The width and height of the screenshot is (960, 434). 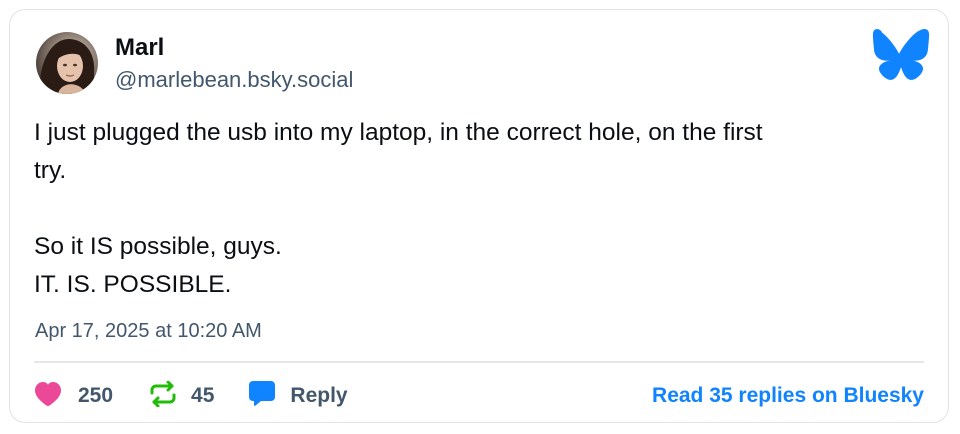 I want to click on divider, so click(x=479, y=362).